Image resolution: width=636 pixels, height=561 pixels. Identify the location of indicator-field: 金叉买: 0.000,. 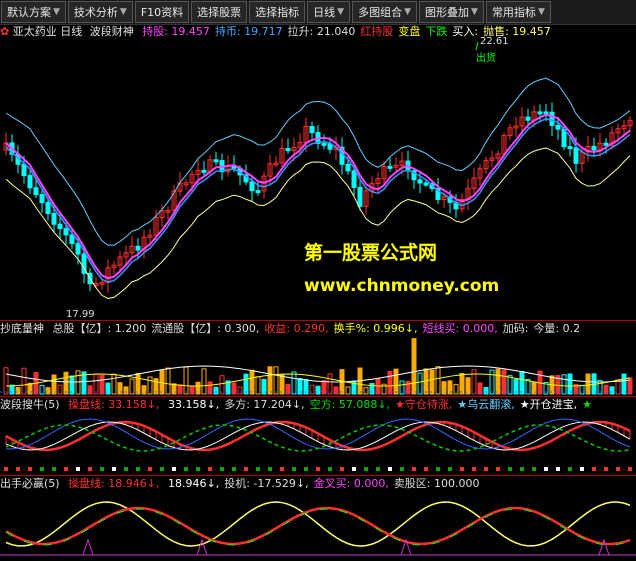
(351, 483).